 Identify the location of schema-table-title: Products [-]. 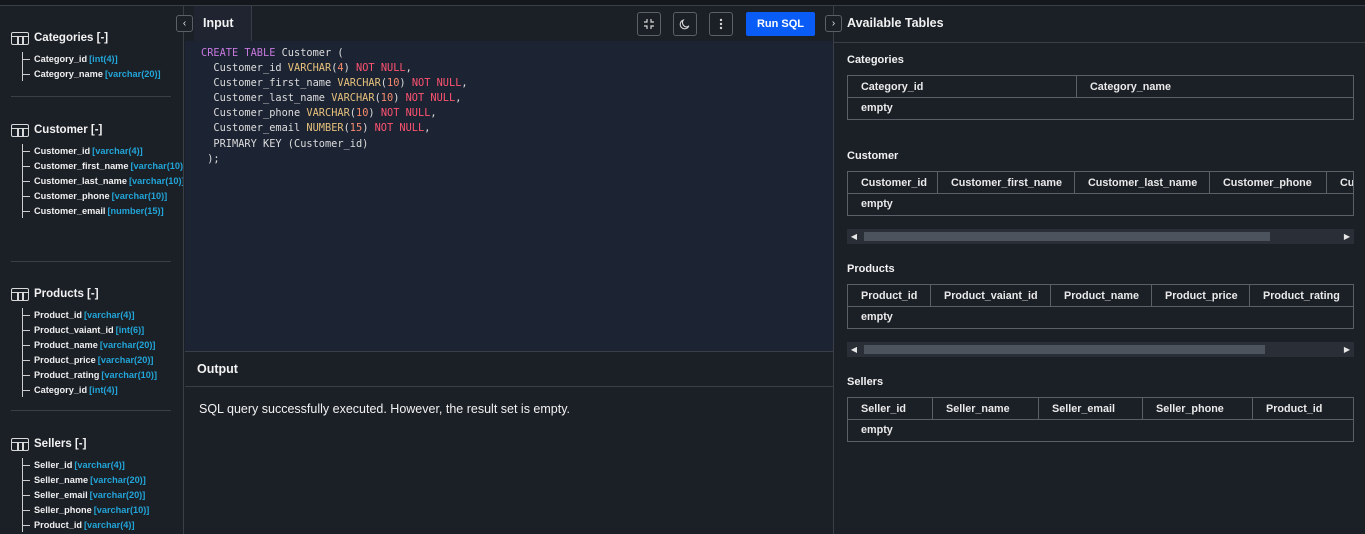
(66, 294).